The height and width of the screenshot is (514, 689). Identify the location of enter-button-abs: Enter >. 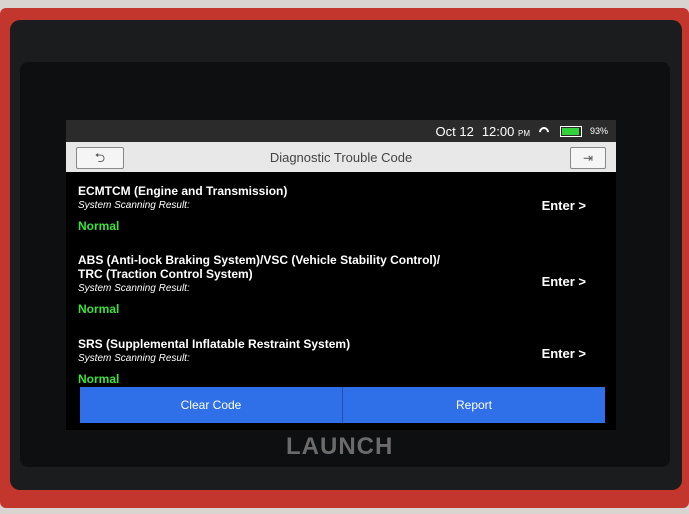
(564, 281).